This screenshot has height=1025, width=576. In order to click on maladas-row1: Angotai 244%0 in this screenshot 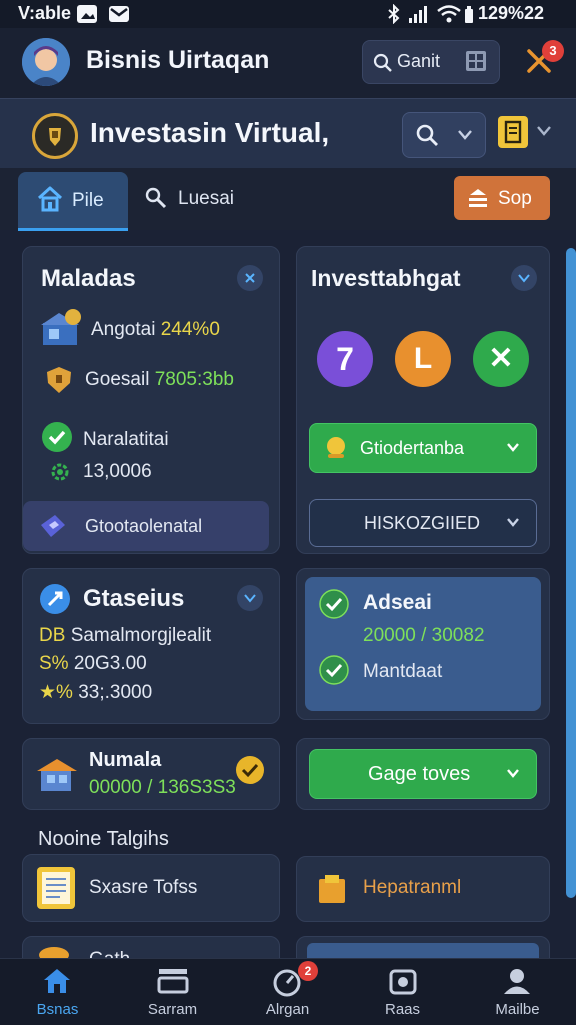, I will do `click(155, 330)`.